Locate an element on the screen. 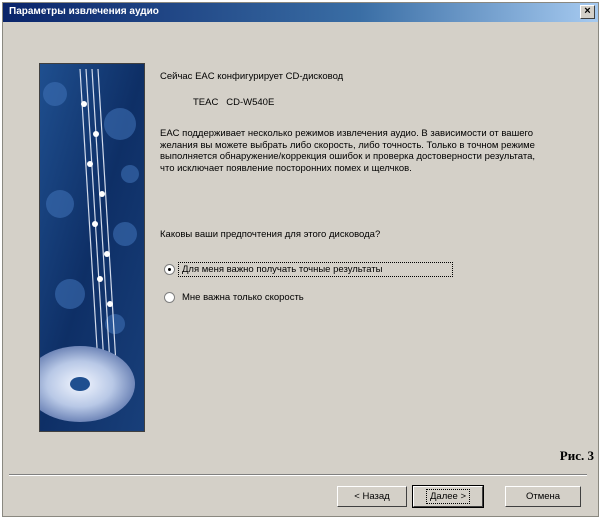 This screenshot has height=521, width=603. radio-selected-dot is located at coordinates (169, 269).